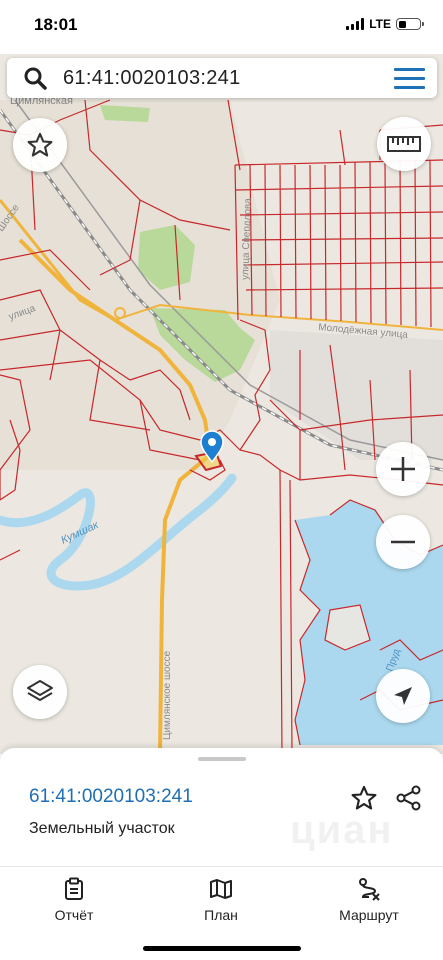  I want to click on plus-icon, so click(403, 469).